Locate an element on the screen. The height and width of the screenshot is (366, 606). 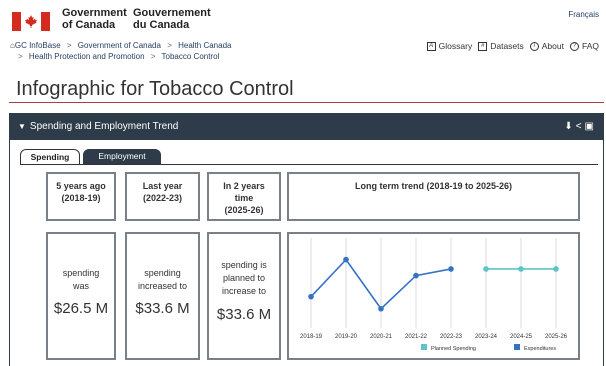
title-underline is located at coordinates (306, 102).